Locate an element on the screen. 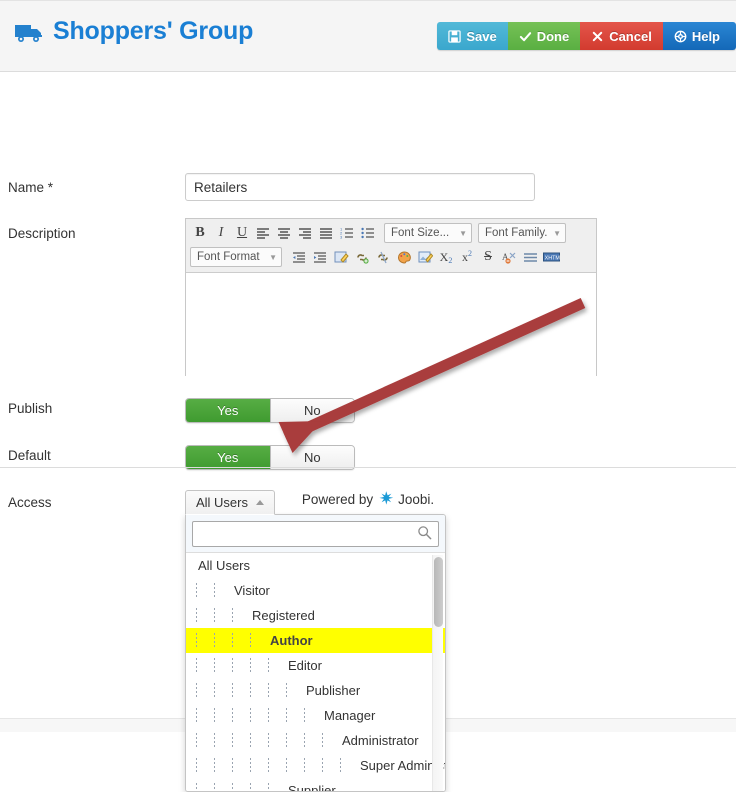  unlink-icon is located at coordinates (383, 257).